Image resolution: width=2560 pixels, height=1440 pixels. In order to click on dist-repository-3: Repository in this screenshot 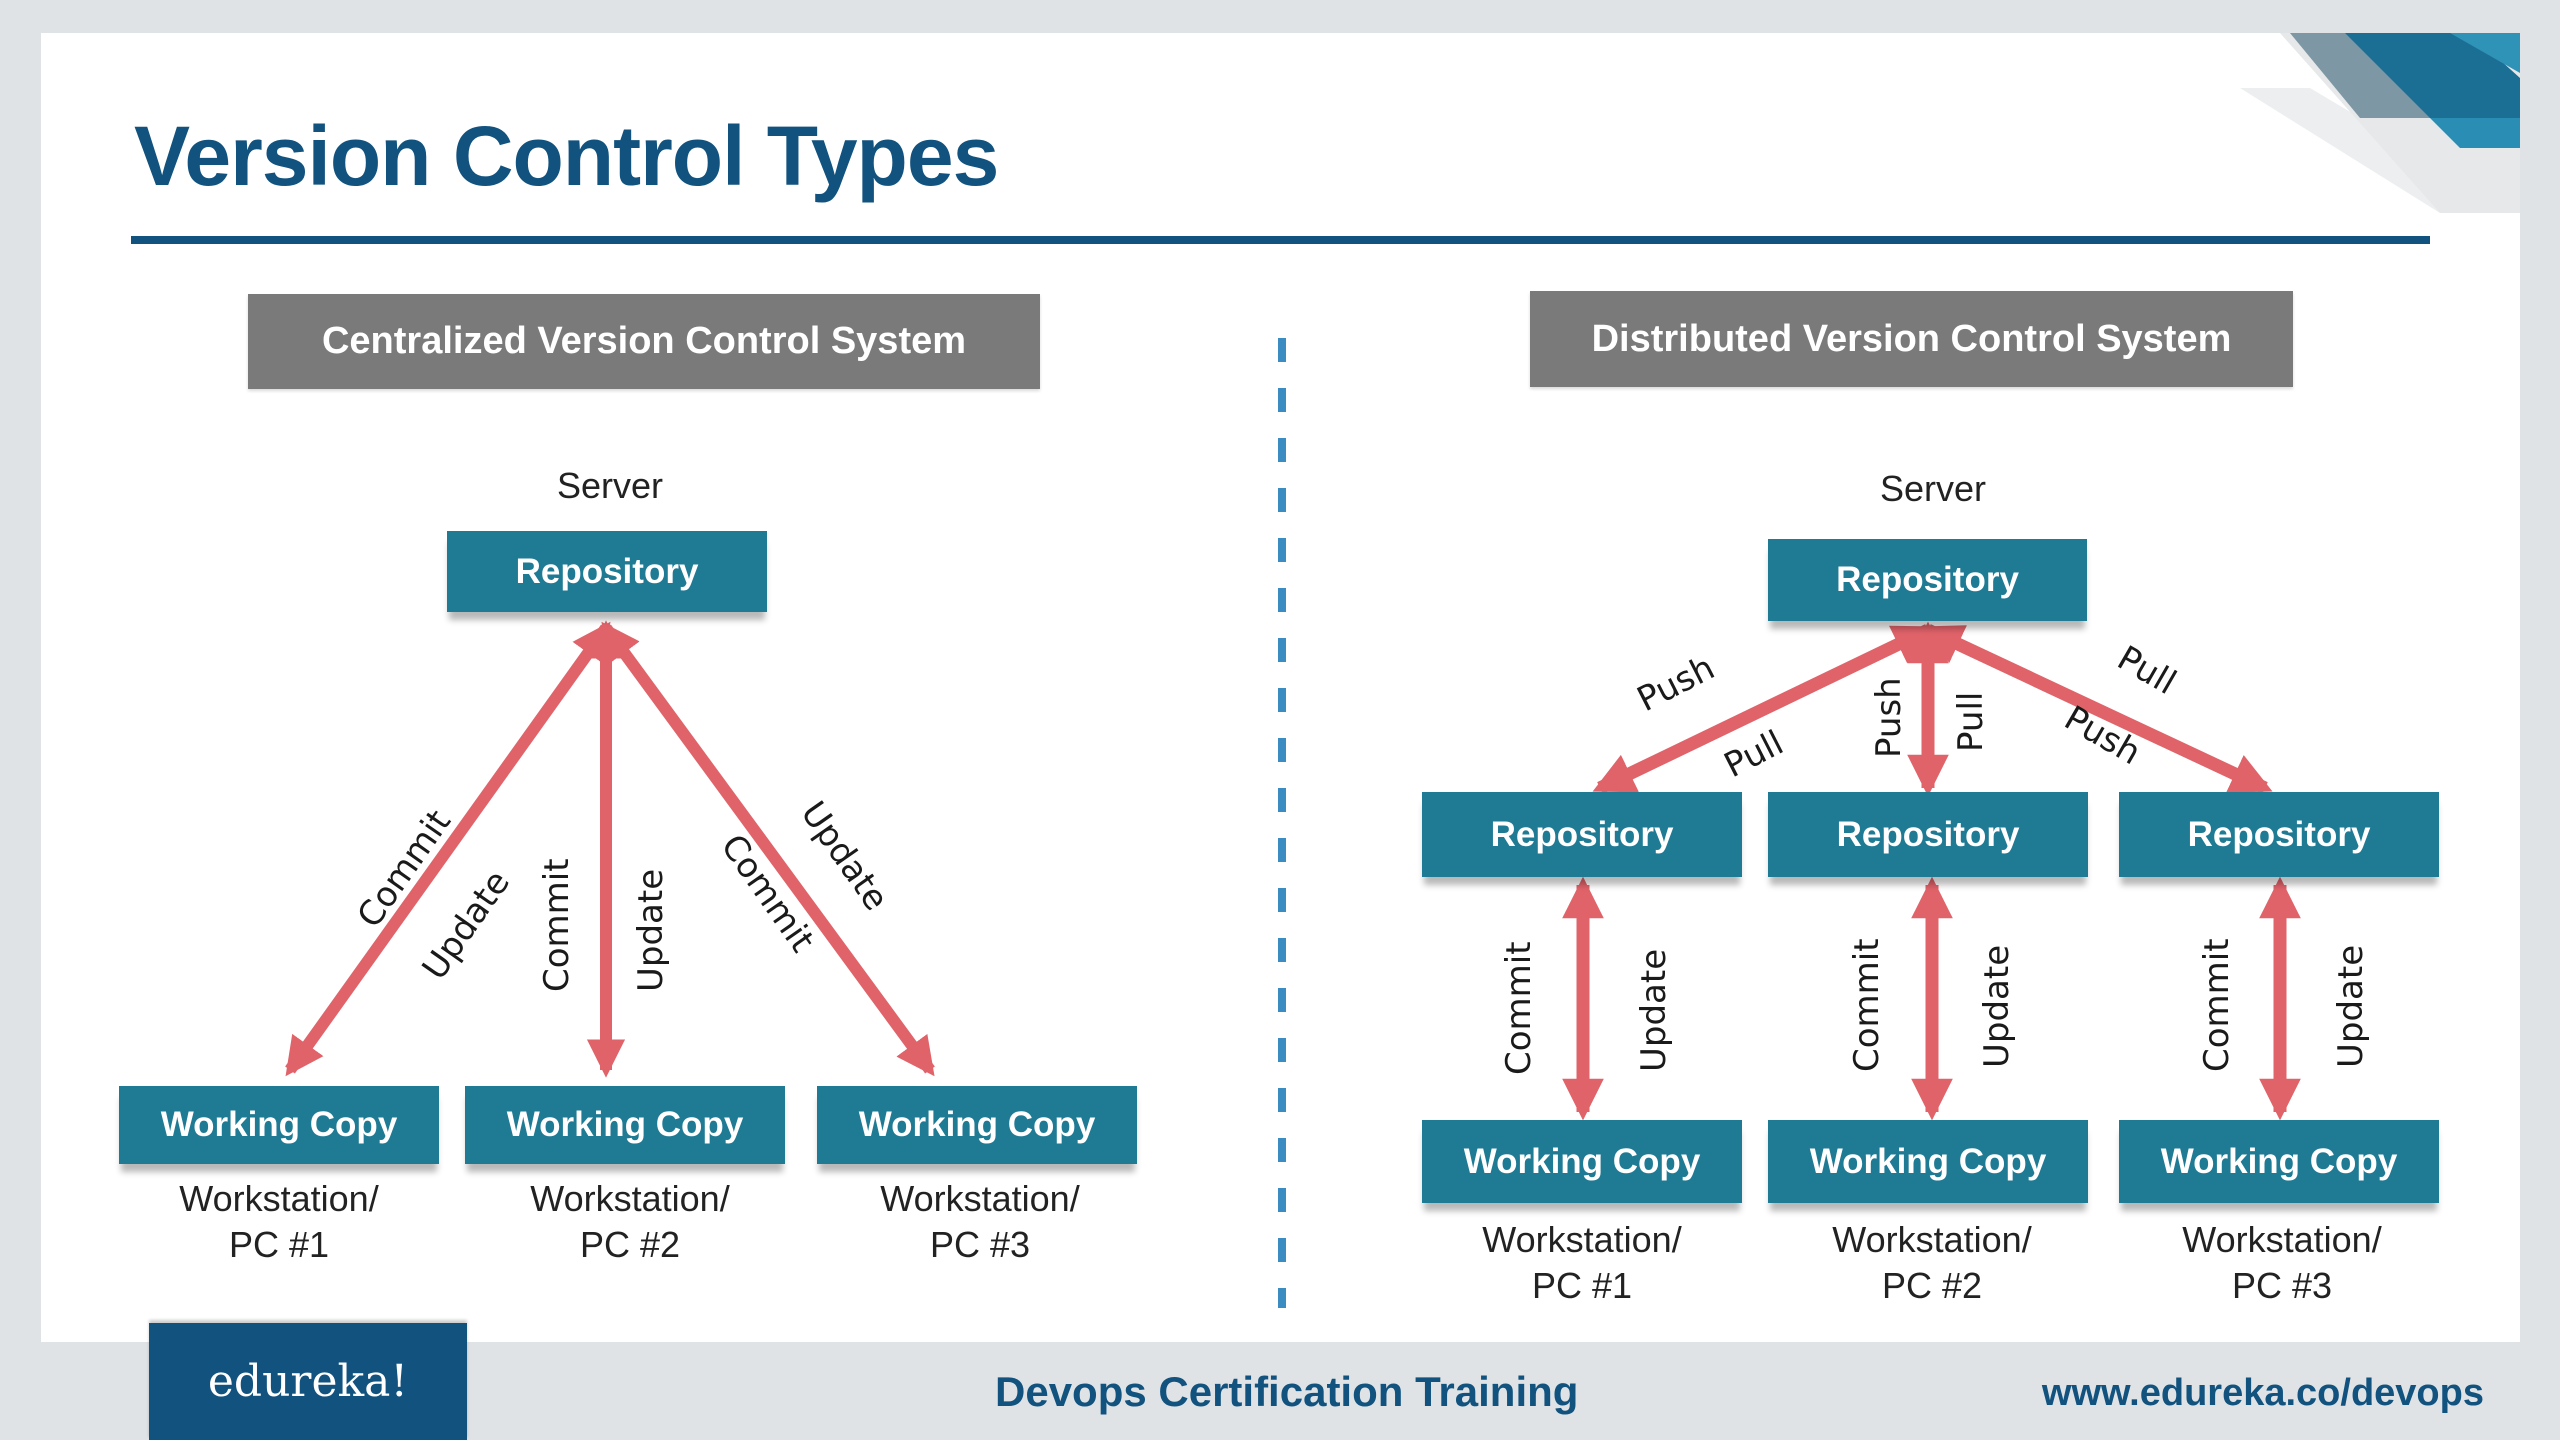, I will do `click(2279, 834)`.